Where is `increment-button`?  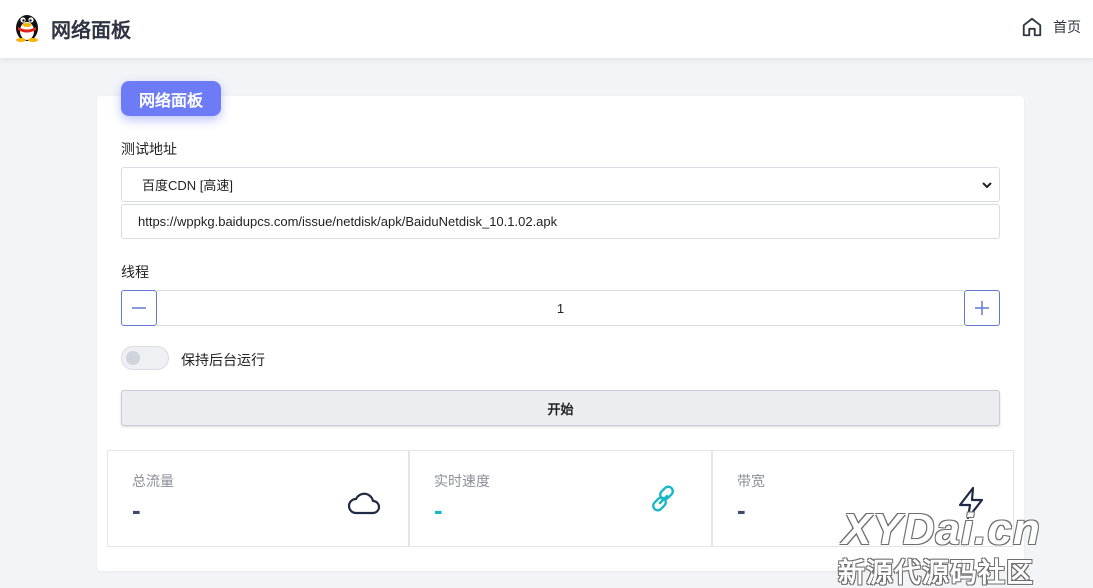
increment-button is located at coordinates (982, 308).